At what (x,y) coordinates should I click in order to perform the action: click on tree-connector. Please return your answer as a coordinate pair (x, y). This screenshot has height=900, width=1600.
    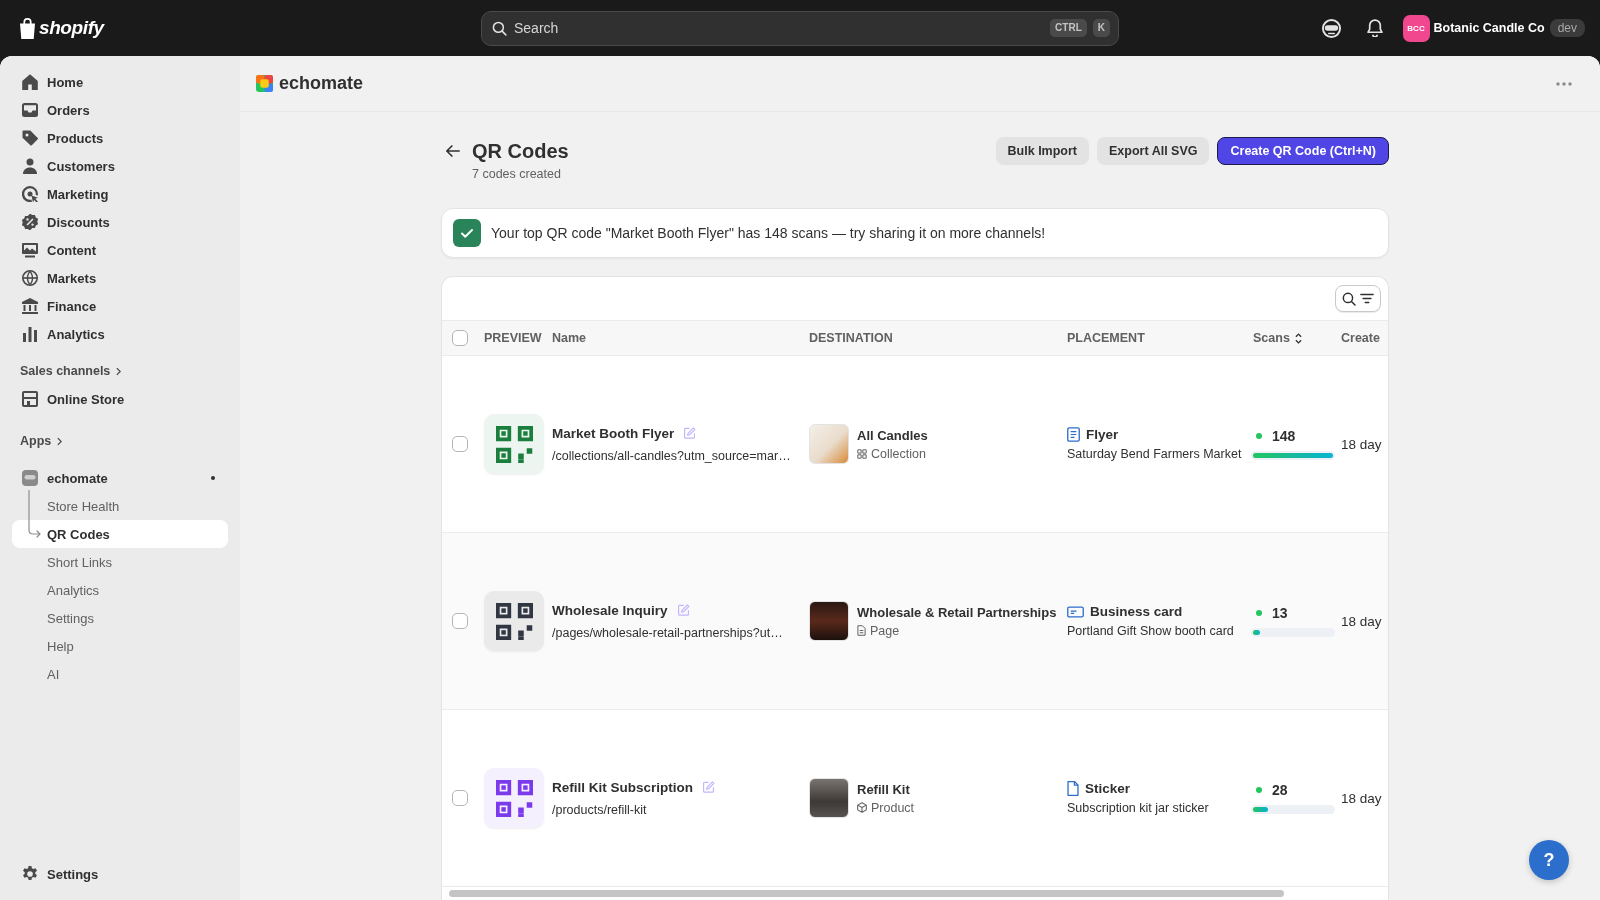
    Looking at the image, I should click on (35, 514).